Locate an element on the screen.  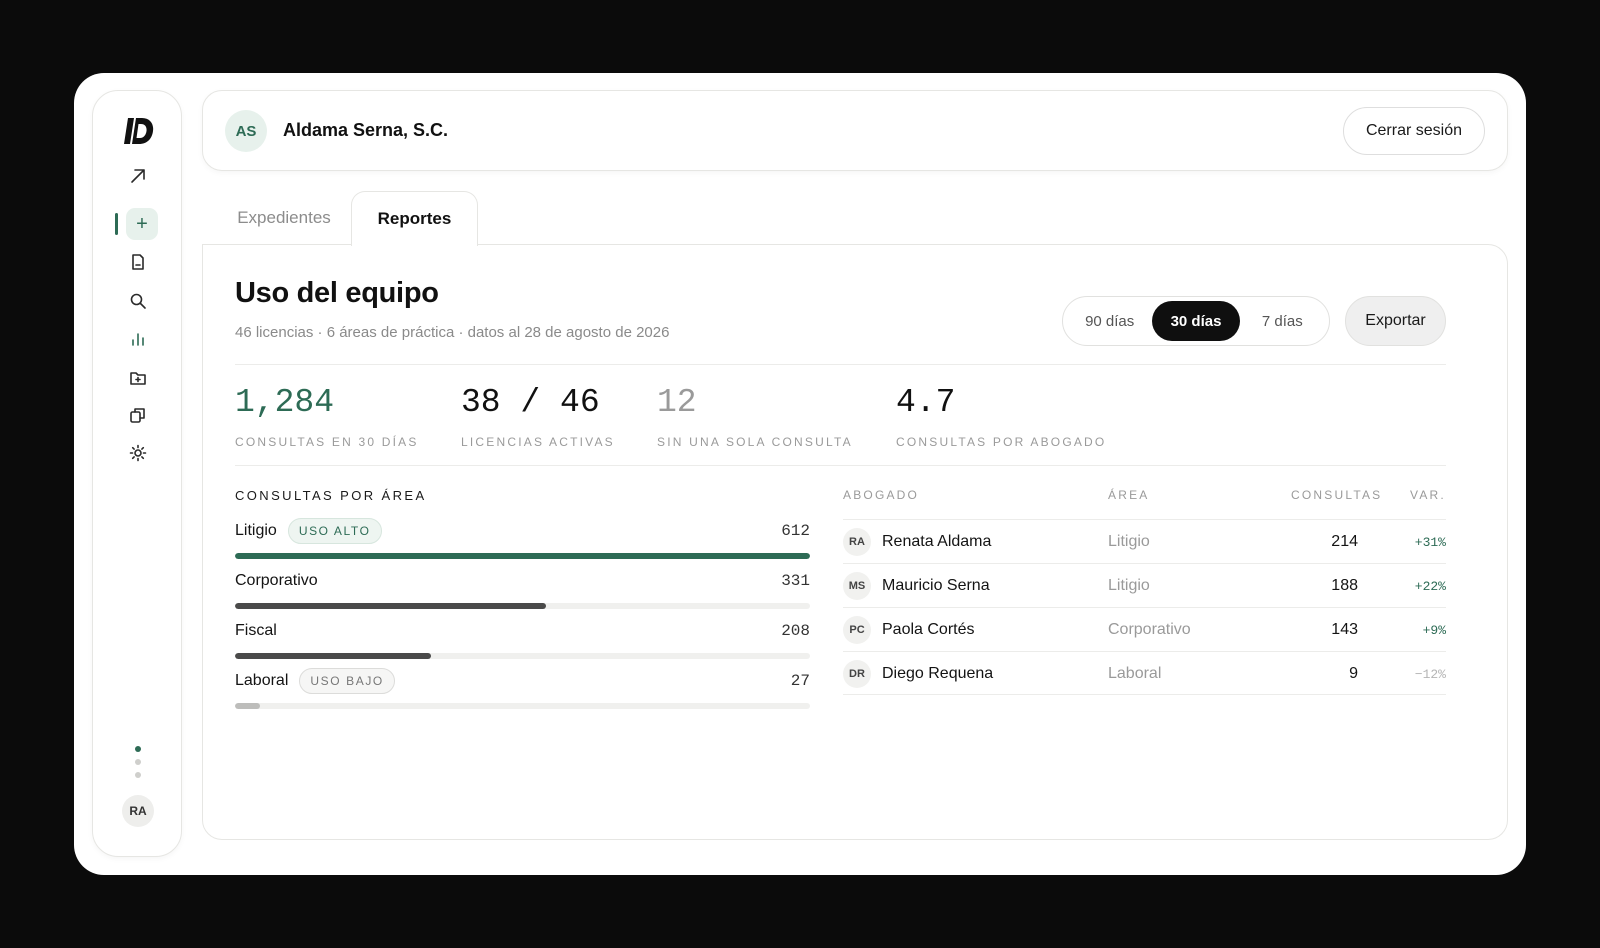
col-header-area: ÁREA is located at coordinates (1129, 495).